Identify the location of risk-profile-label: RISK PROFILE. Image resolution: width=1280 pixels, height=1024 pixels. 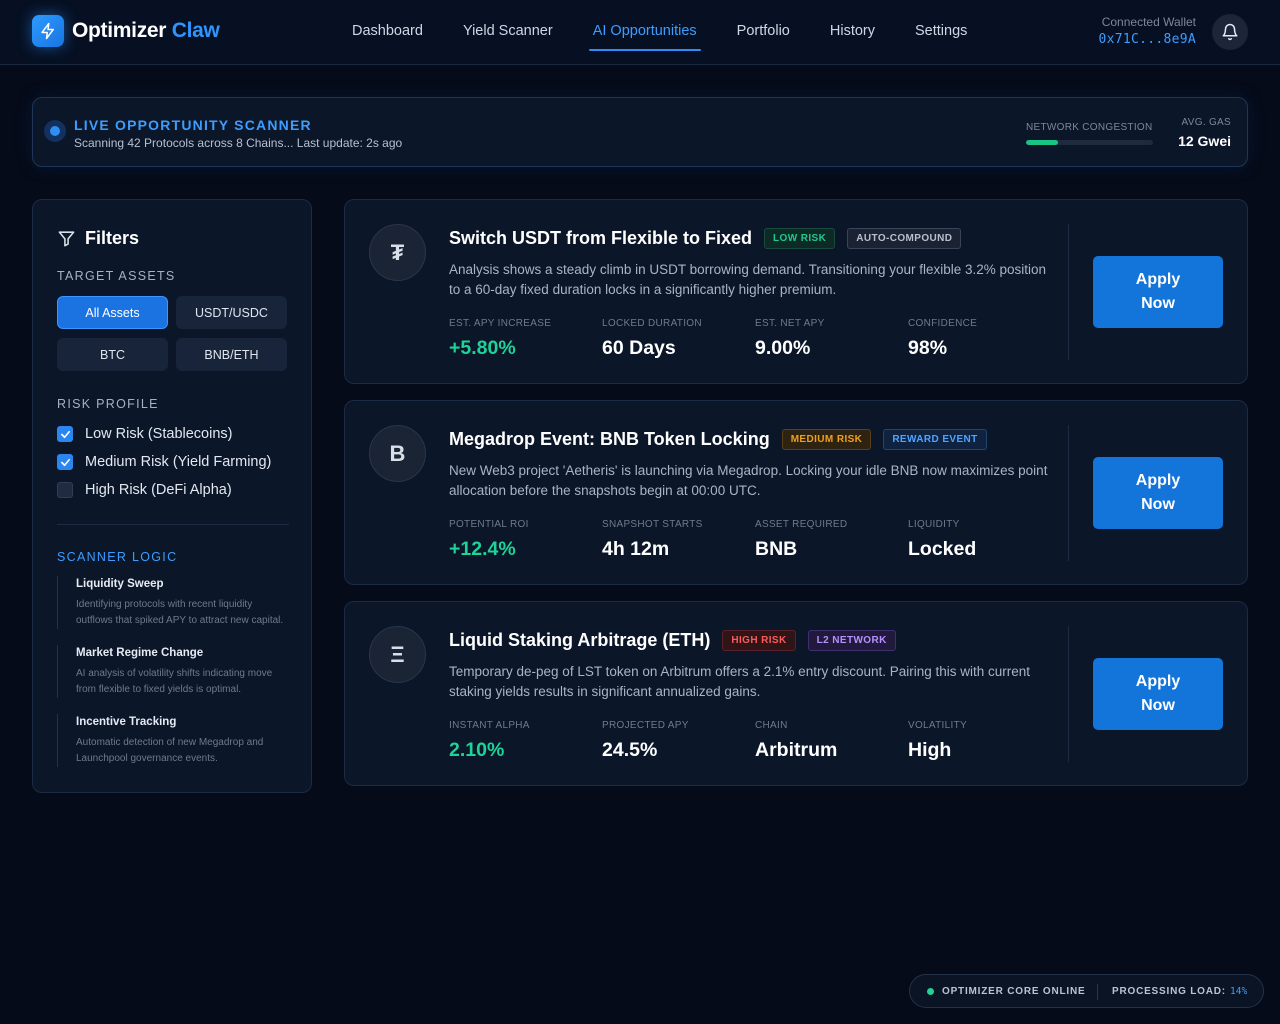
(108, 404).